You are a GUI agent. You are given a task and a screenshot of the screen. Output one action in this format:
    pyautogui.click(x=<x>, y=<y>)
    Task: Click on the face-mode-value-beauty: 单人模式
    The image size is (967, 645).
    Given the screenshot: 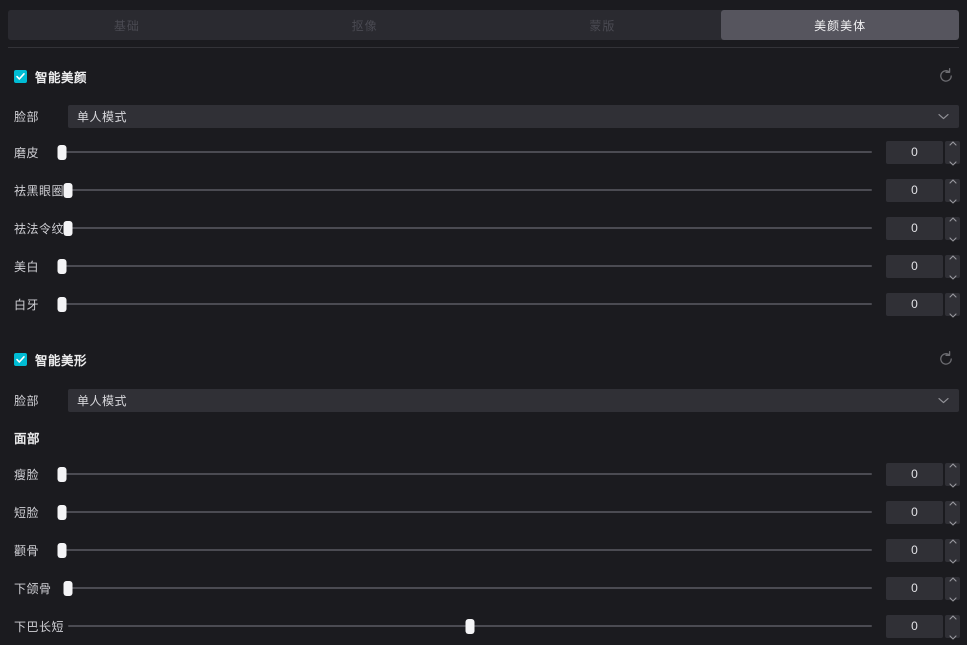 What is the action you would take?
    pyautogui.click(x=102, y=116)
    